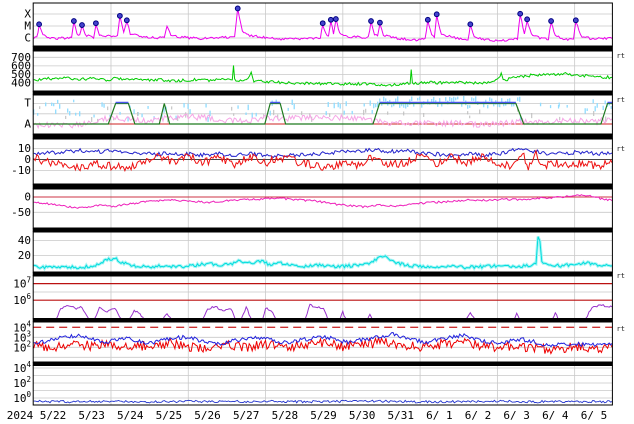  What do you see at coordinates (323, 415) in the screenshot?
I see `x-tick-label: 5/29` at bounding box center [323, 415].